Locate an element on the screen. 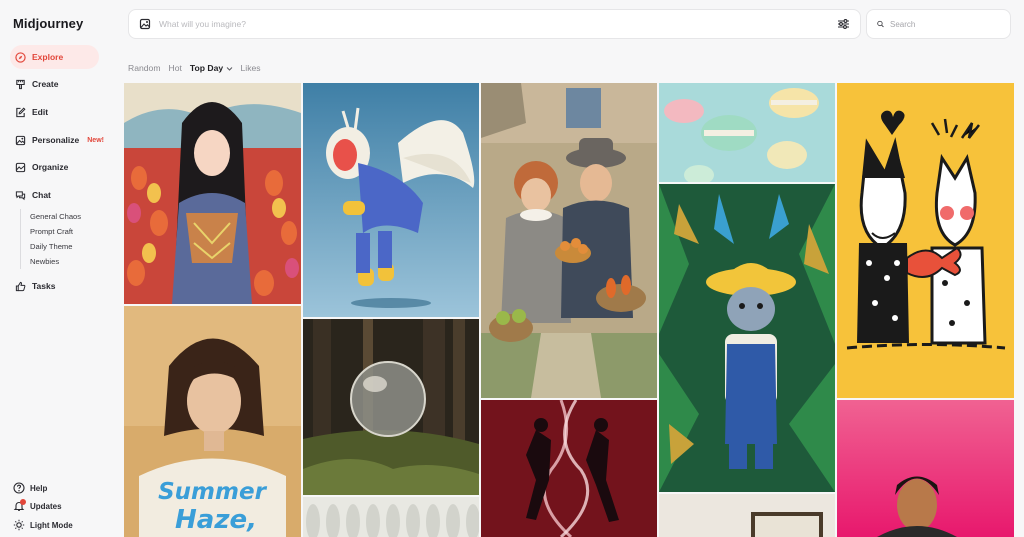 The height and width of the screenshot is (537, 1024). red-dancers-artwork is located at coordinates (569, 468).